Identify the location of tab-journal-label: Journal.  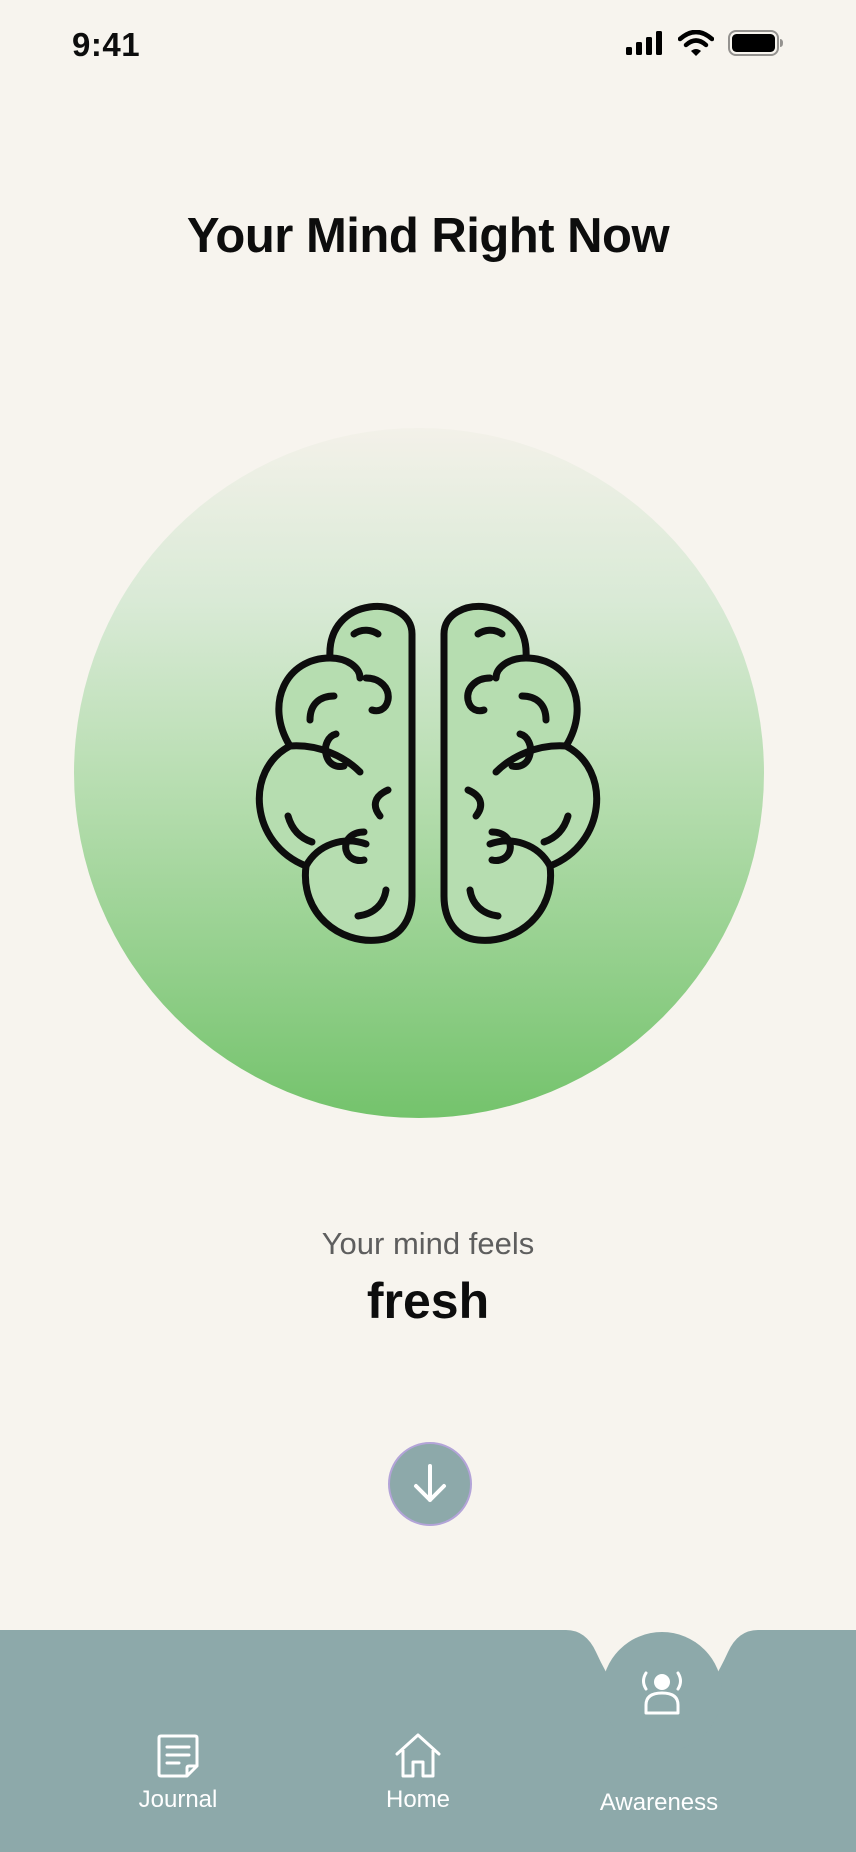
(178, 1799).